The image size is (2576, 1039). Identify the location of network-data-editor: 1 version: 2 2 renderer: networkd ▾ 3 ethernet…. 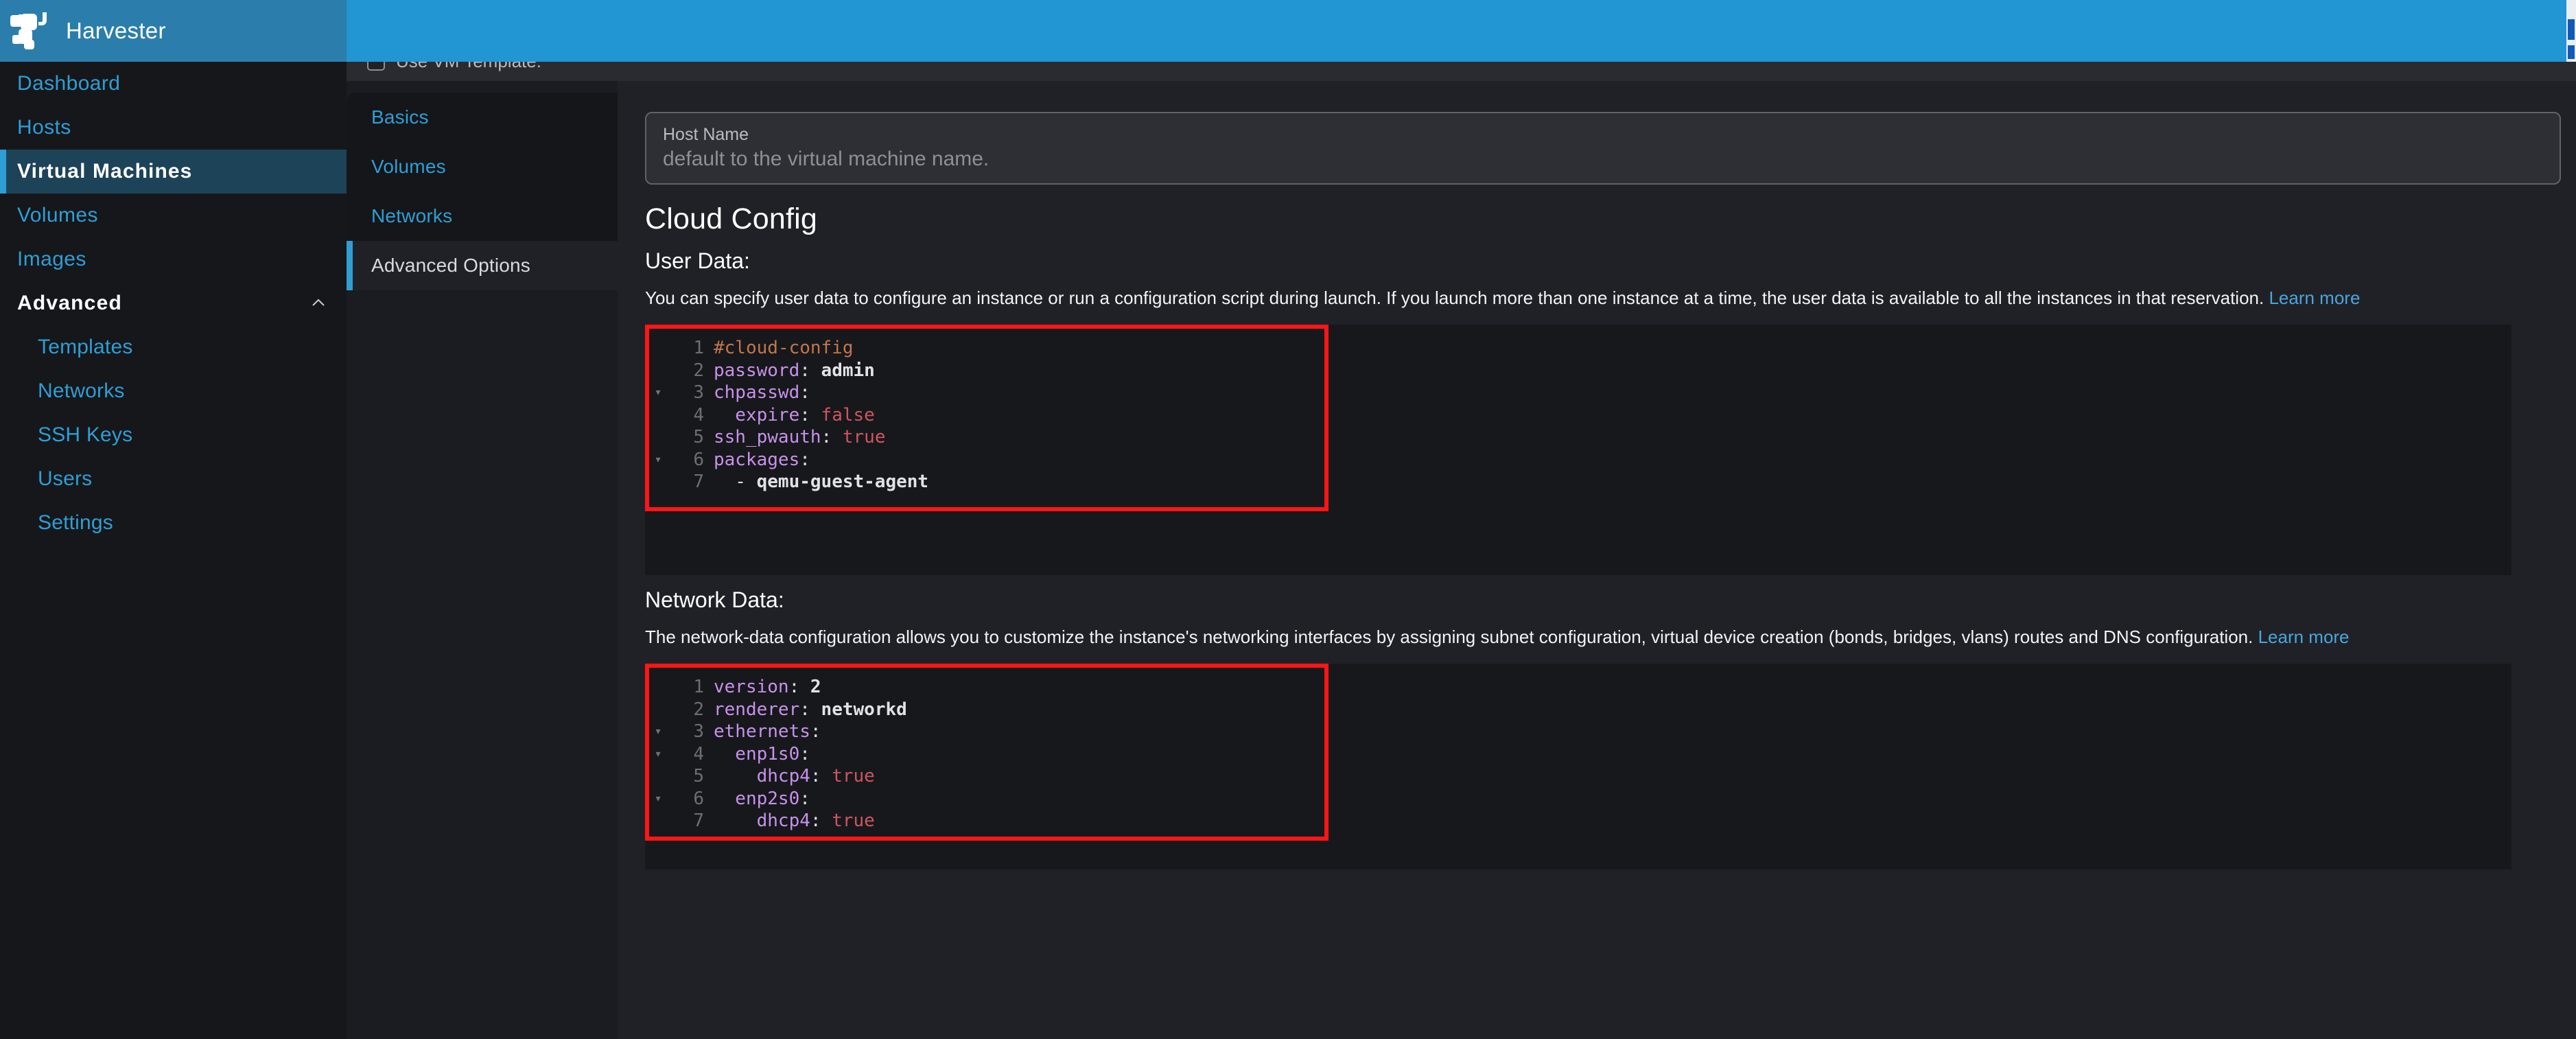
(1578, 766).